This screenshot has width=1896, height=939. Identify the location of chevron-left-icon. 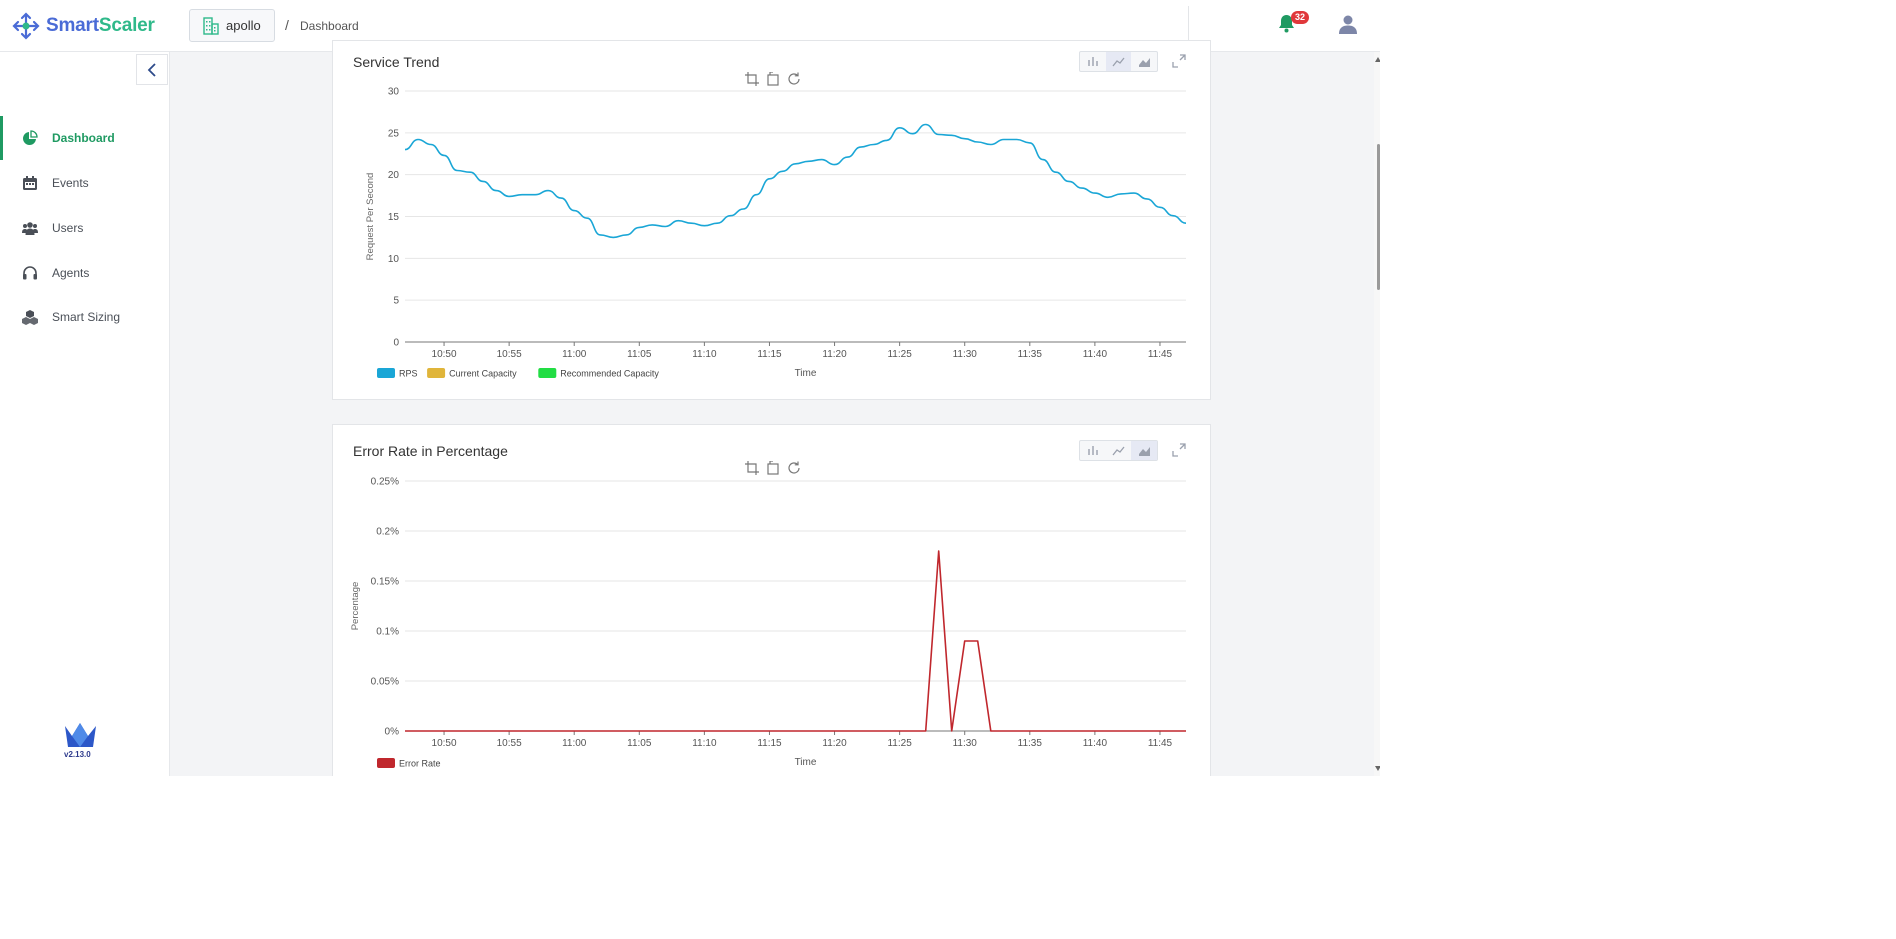
(151, 69).